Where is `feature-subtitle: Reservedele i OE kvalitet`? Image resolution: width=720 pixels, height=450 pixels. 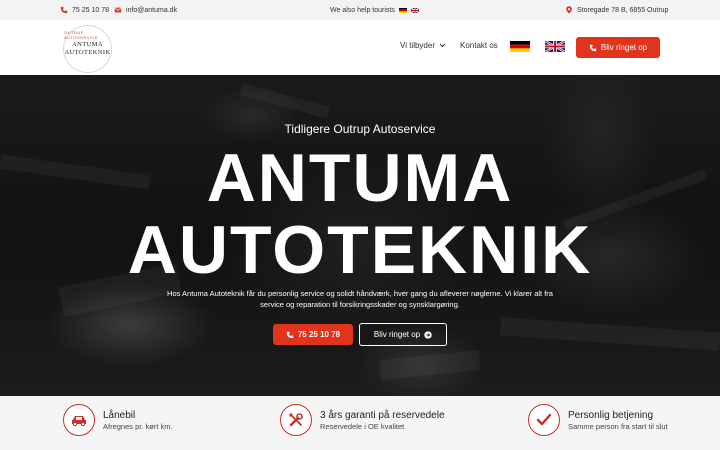 feature-subtitle: Reservedele i OE kvalitet is located at coordinates (362, 426).